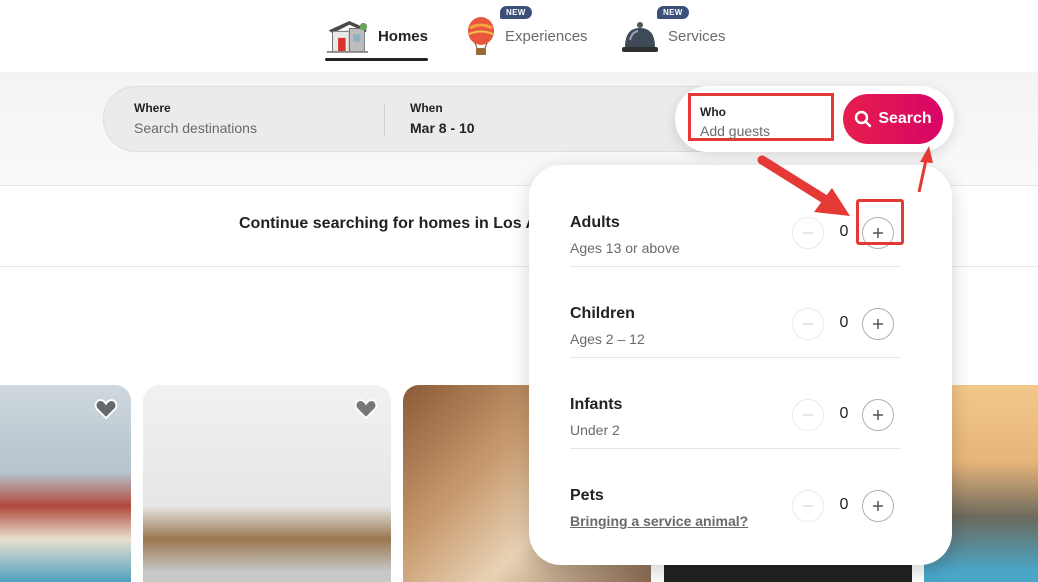 The height and width of the screenshot is (582, 1038). I want to click on guest-title: Infants, so click(596, 404).